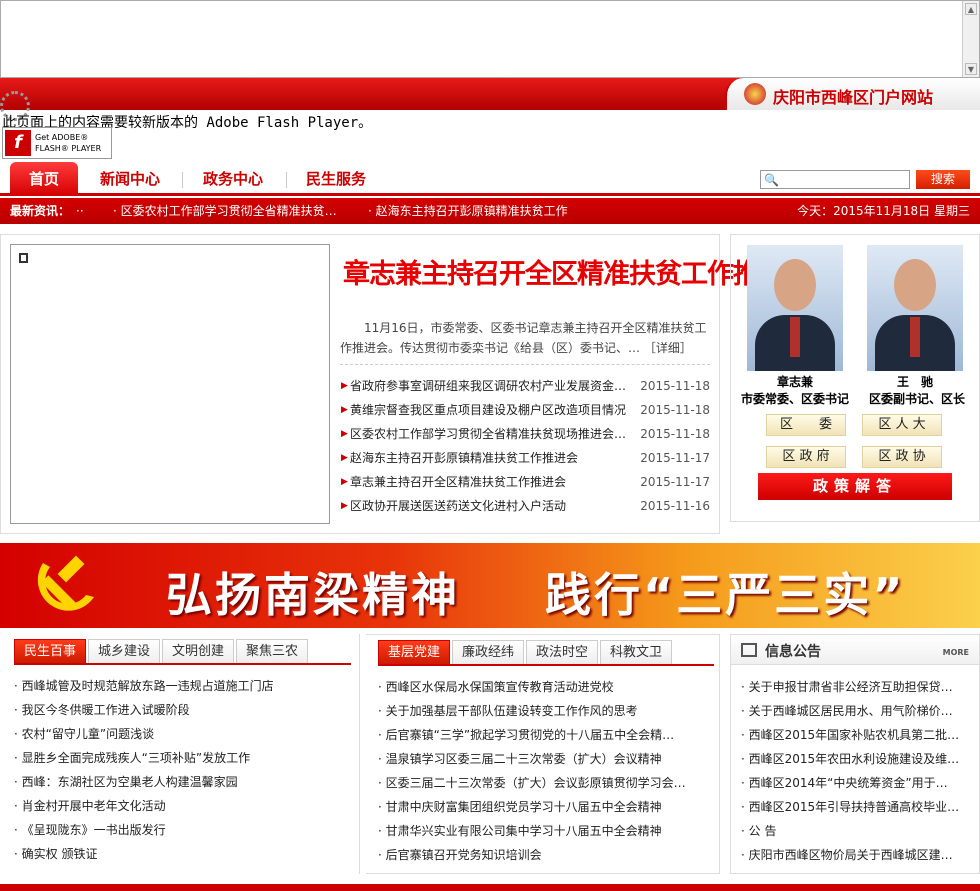  What do you see at coordinates (184, 686) in the screenshot?
I see `list-item: · 西峰城管及时规范解放东路一违规占道施工门店` at bounding box center [184, 686].